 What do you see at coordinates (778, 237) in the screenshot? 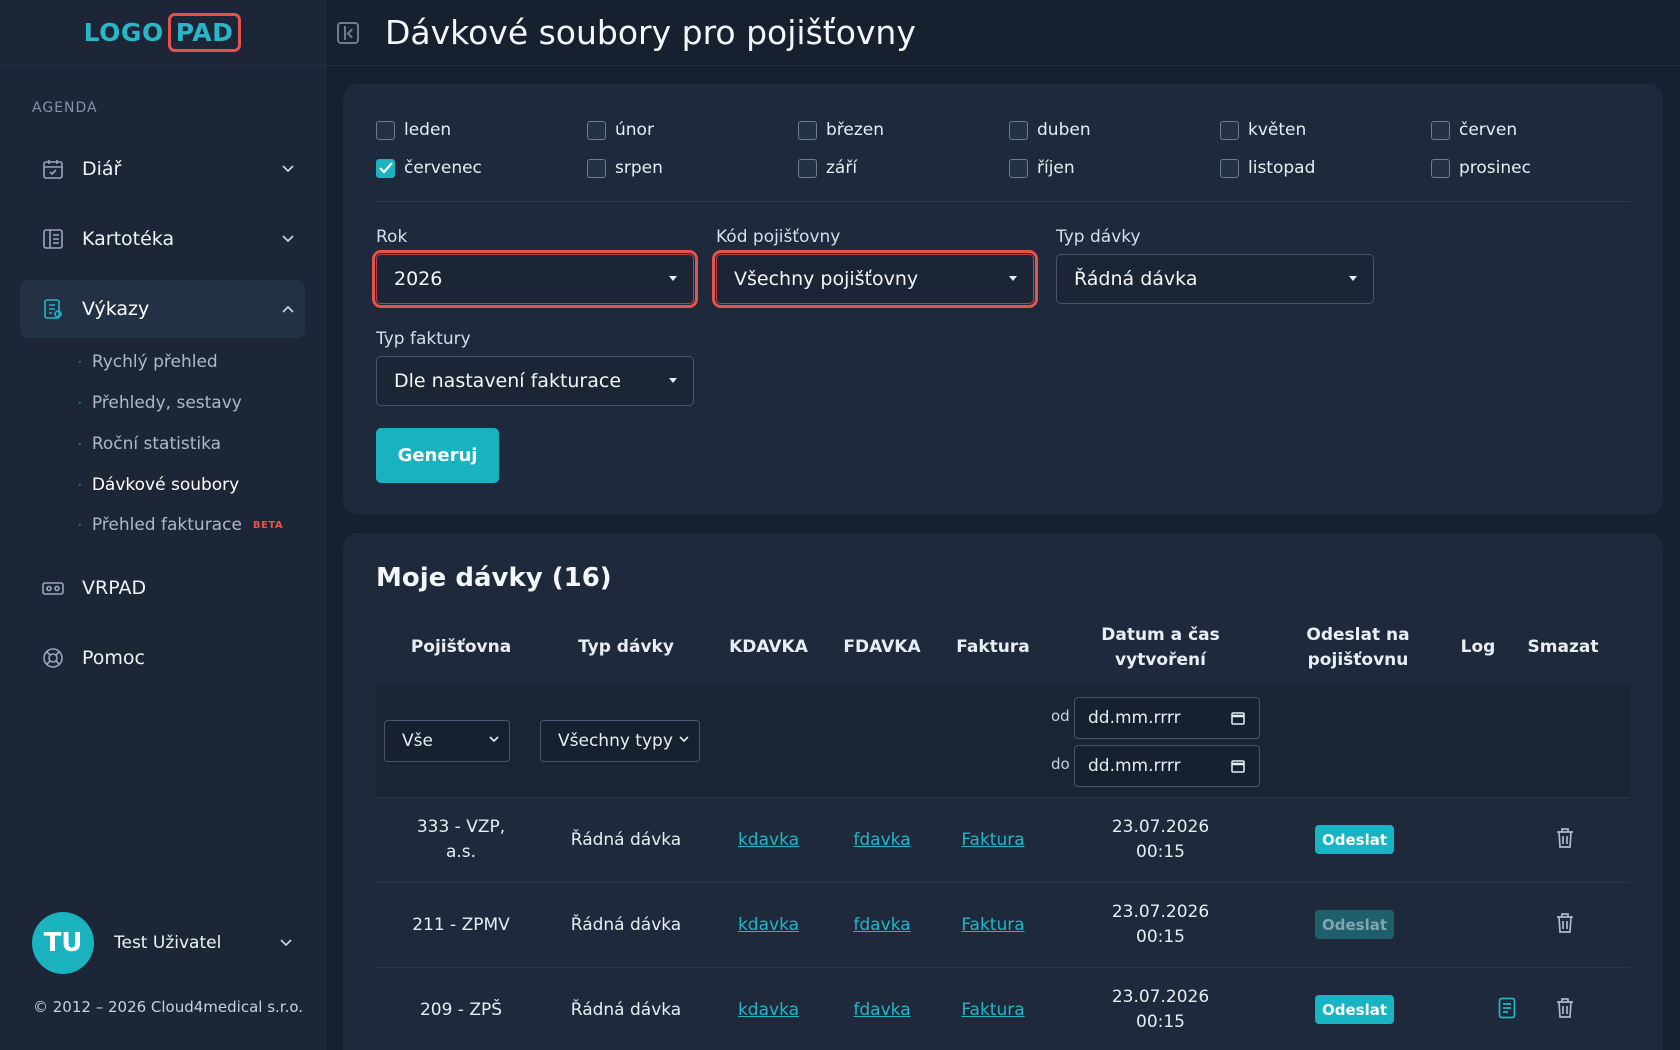
I see `insurer-code-label: Kód pojišťovny` at bounding box center [778, 237].